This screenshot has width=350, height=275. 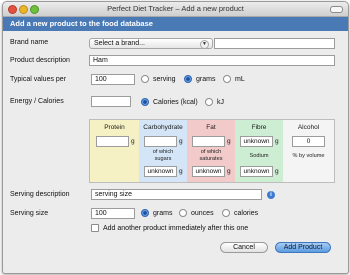 What do you see at coordinates (277, 141) in the screenshot?
I see `fibre-unit: g` at bounding box center [277, 141].